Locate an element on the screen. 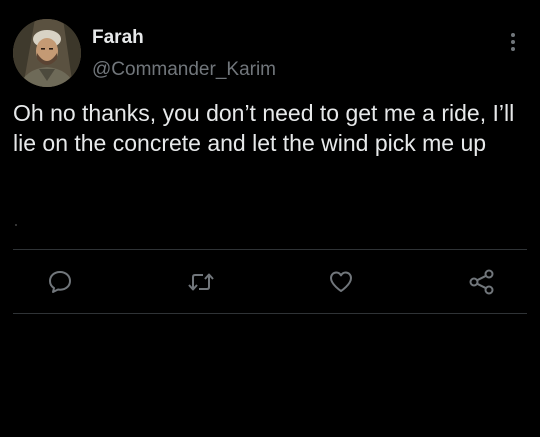  retweet-icon is located at coordinates (201, 284).